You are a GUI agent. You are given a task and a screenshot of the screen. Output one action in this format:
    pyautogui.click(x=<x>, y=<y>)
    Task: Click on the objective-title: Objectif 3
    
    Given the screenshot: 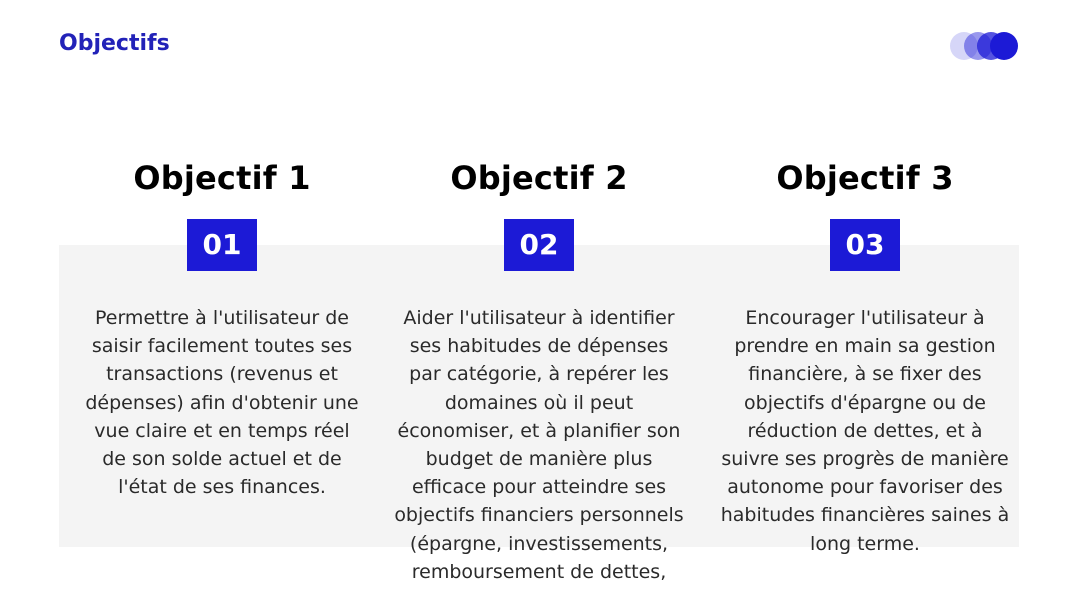 What is the action you would take?
    pyautogui.click(x=865, y=178)
    